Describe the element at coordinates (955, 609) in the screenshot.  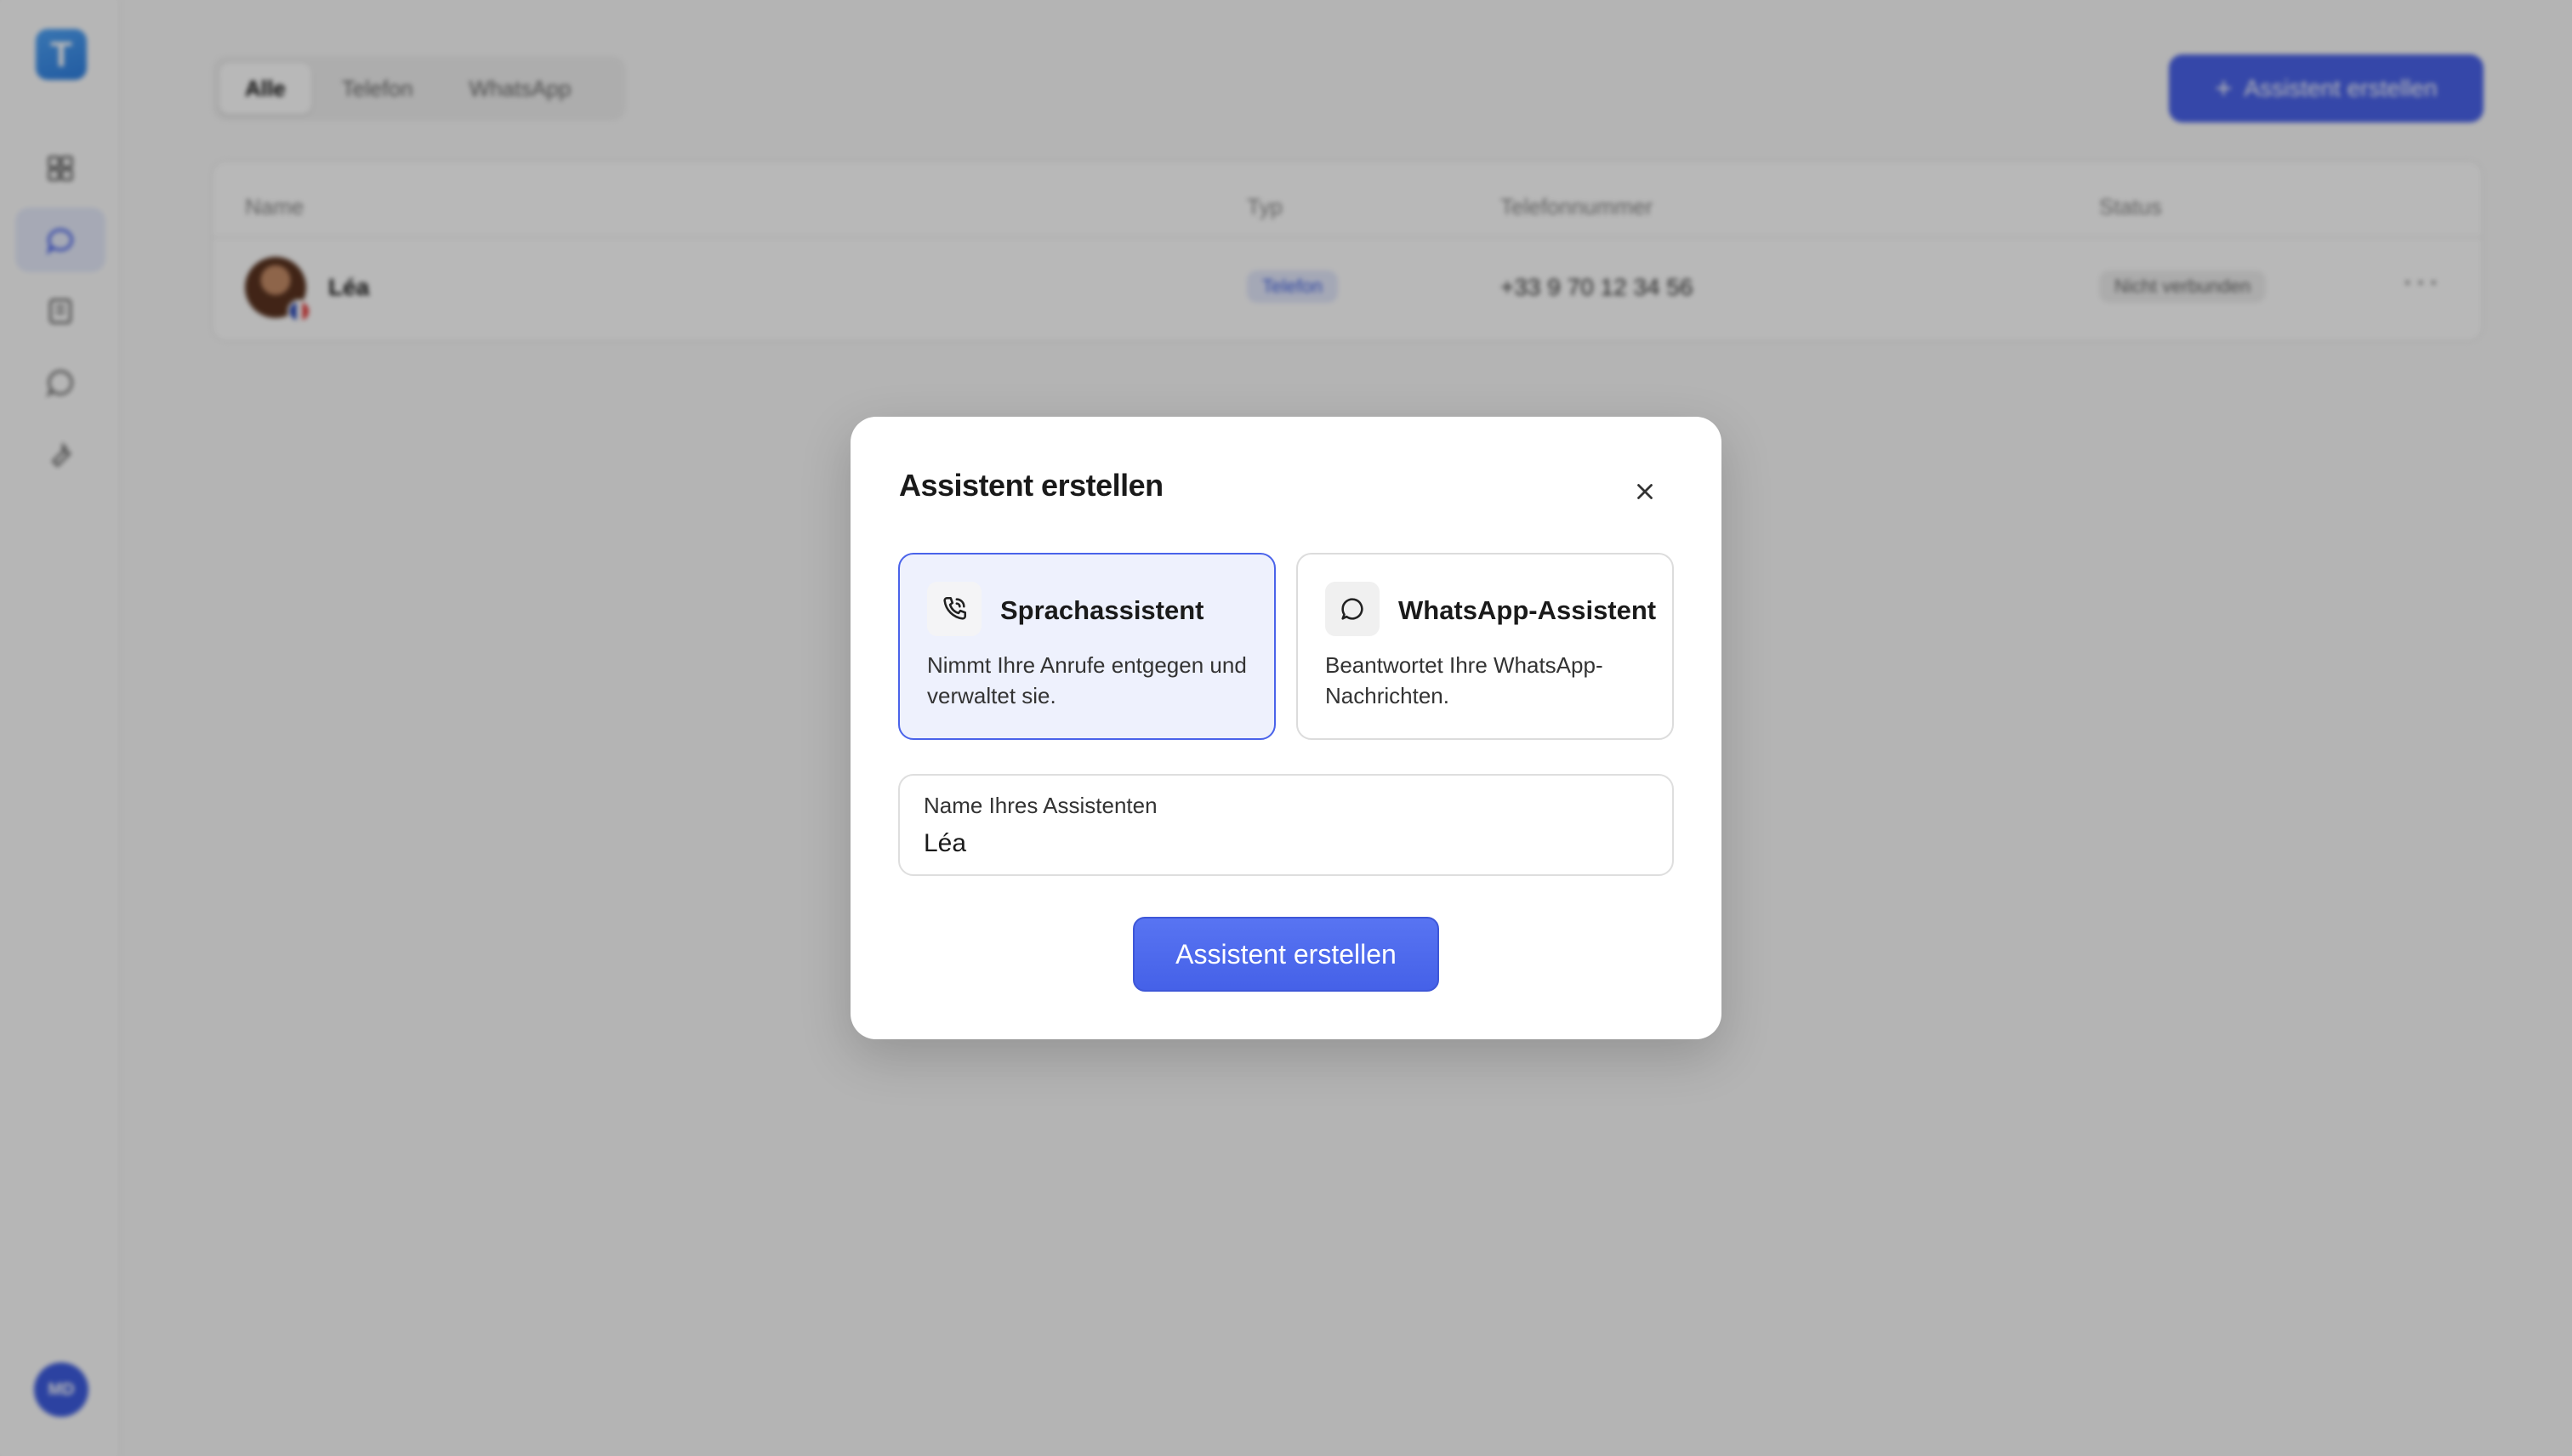
I see `phone-call-icon` at that location.